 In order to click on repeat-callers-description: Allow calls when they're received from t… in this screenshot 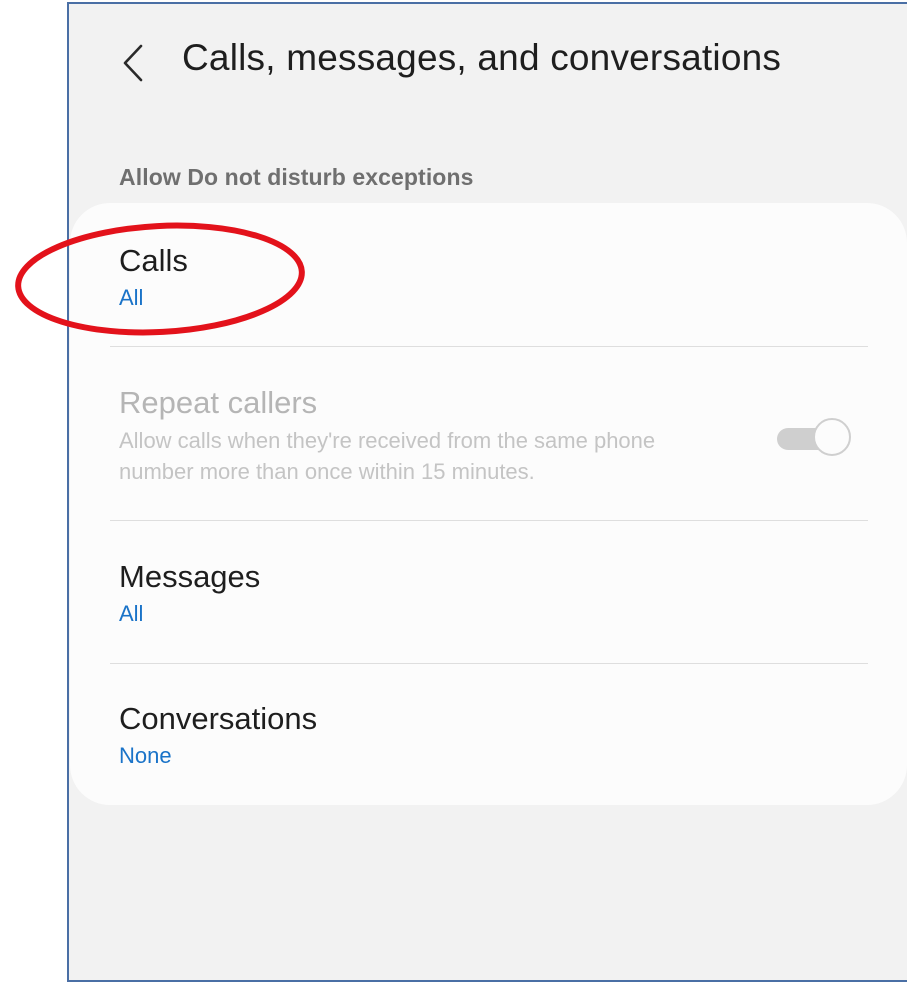, I will do `click(387, 456)`.